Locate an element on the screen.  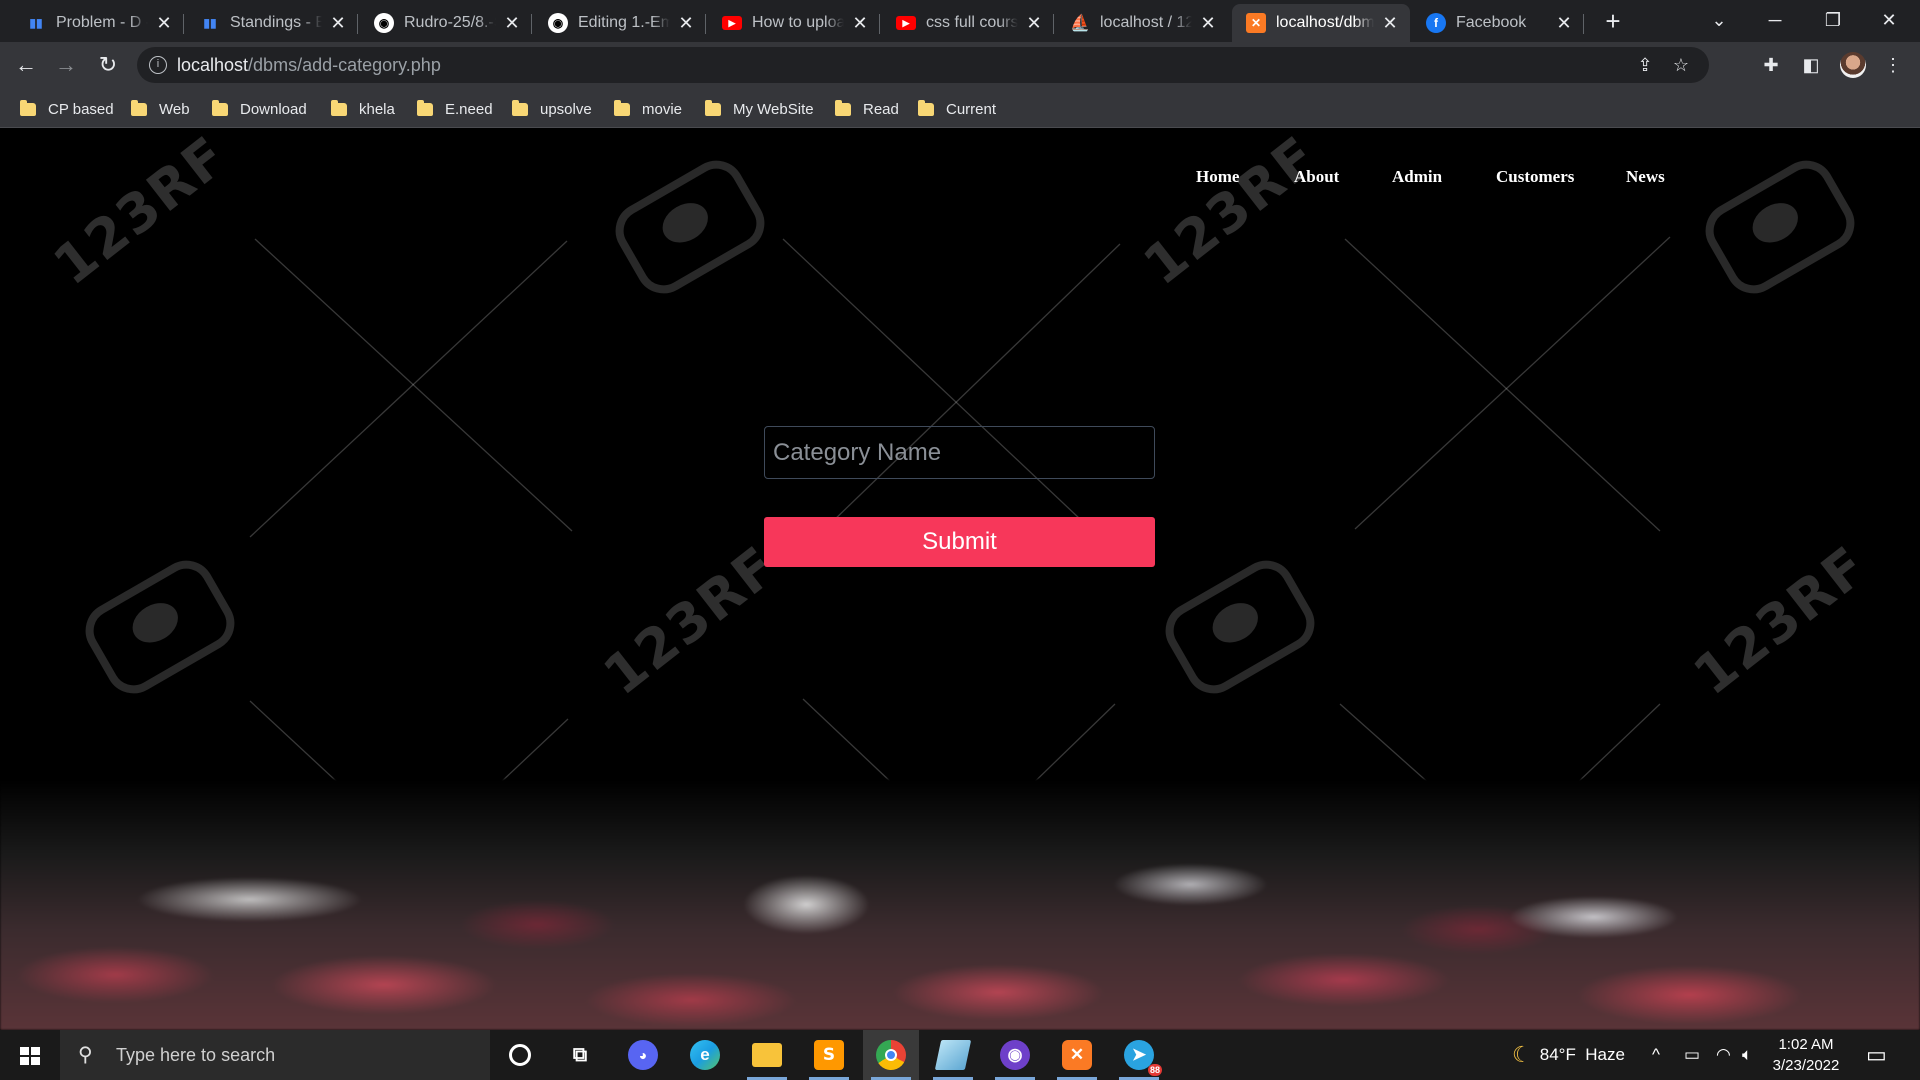
bookmark-folder: movie is located at coordinates (648, 109).